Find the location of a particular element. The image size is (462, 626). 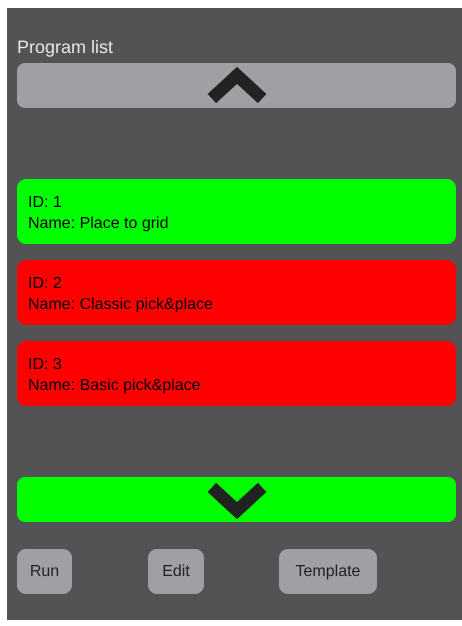

program-item: ID: 2 Name: Classic pick&place is located at coordinates (236, 292).